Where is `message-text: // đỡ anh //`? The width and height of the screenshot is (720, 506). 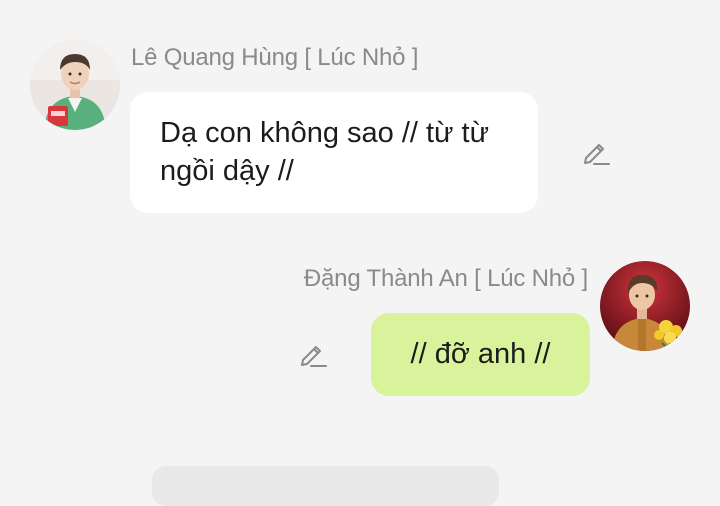
message-text: // đỡ anh // is located at coordinates (480, 354).